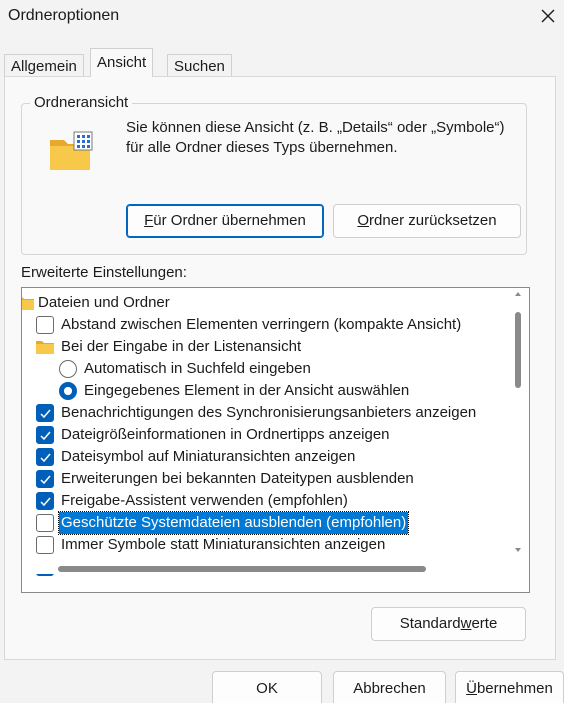 This screenshot has height=703, width=564. I want to click on vertical-scrollbar, so click(518, 423).